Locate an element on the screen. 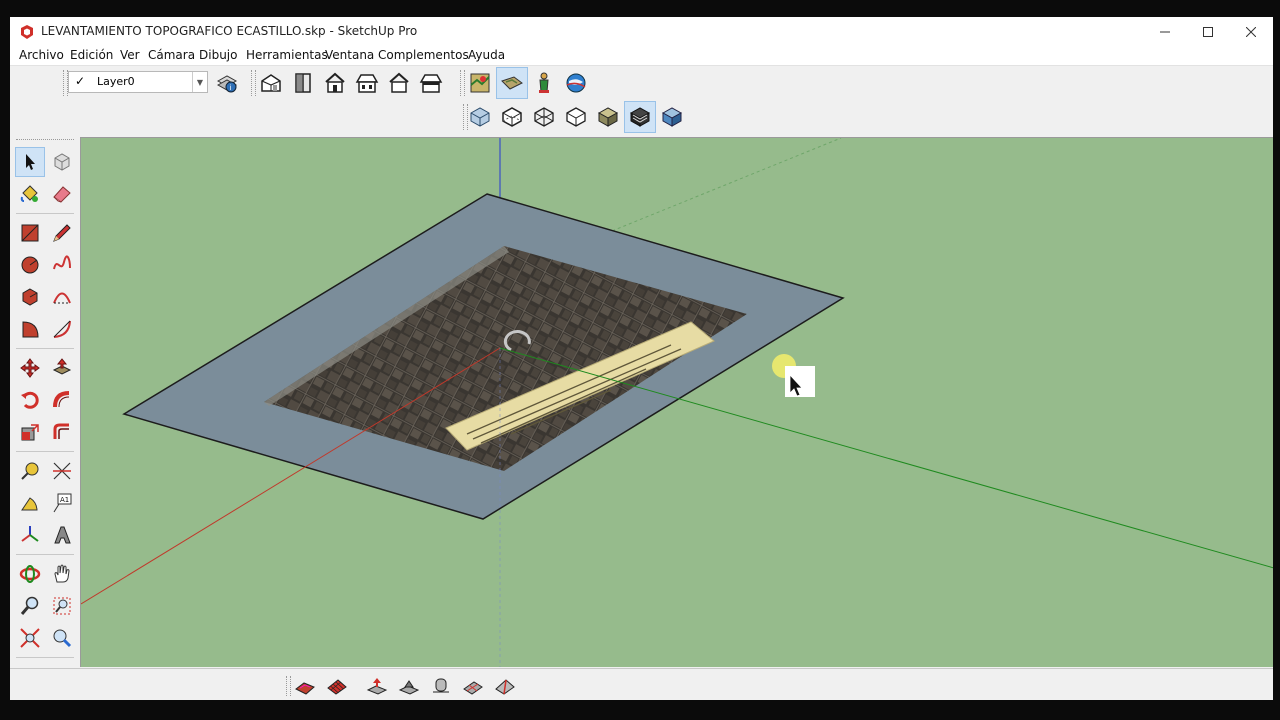 Image resolution: width=1280 pixels, height=720 pixels. monochrome-style-button is located at coordinates (672, 117).